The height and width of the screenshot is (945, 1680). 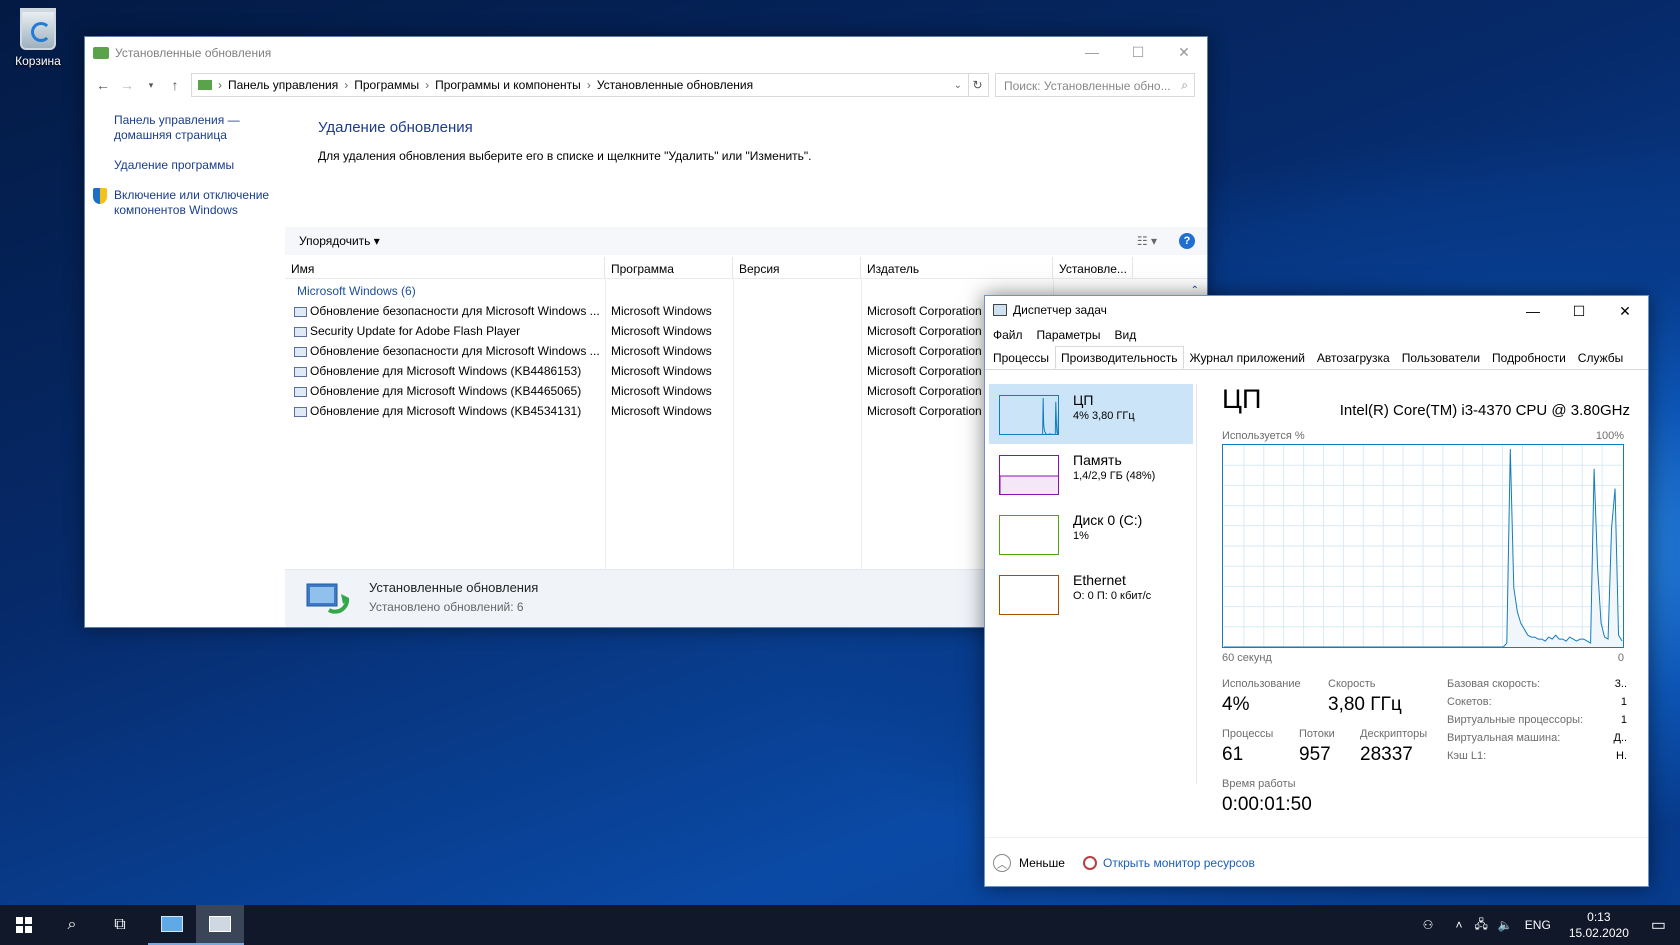 I want to click on resource-memory: Память 1,4/2,9 ГБ (48%), so click(x=1091, y=474).